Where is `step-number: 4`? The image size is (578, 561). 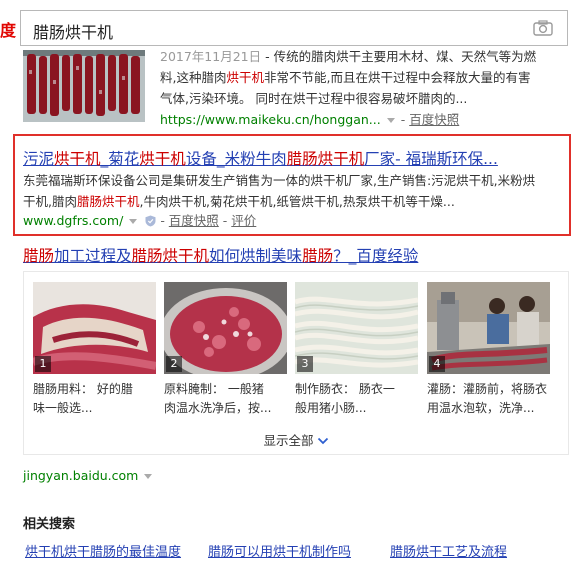
step-number: 4 is located at coordinates (437, 364).